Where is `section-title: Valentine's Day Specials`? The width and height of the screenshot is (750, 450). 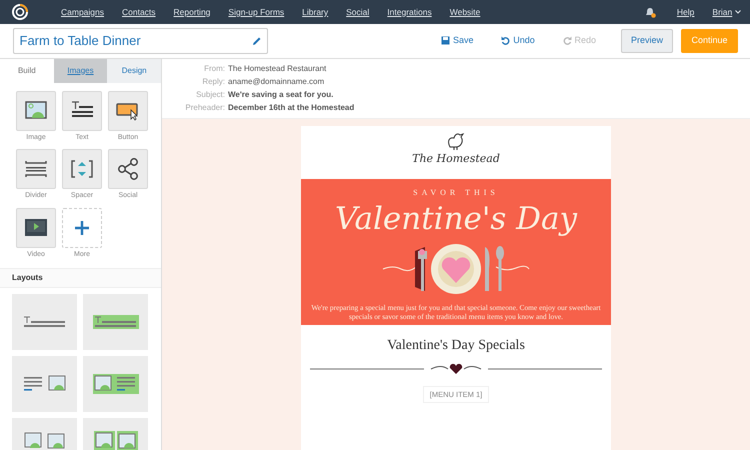 section-title: Valentine's Day Specials is located at coordinates (456, 345).